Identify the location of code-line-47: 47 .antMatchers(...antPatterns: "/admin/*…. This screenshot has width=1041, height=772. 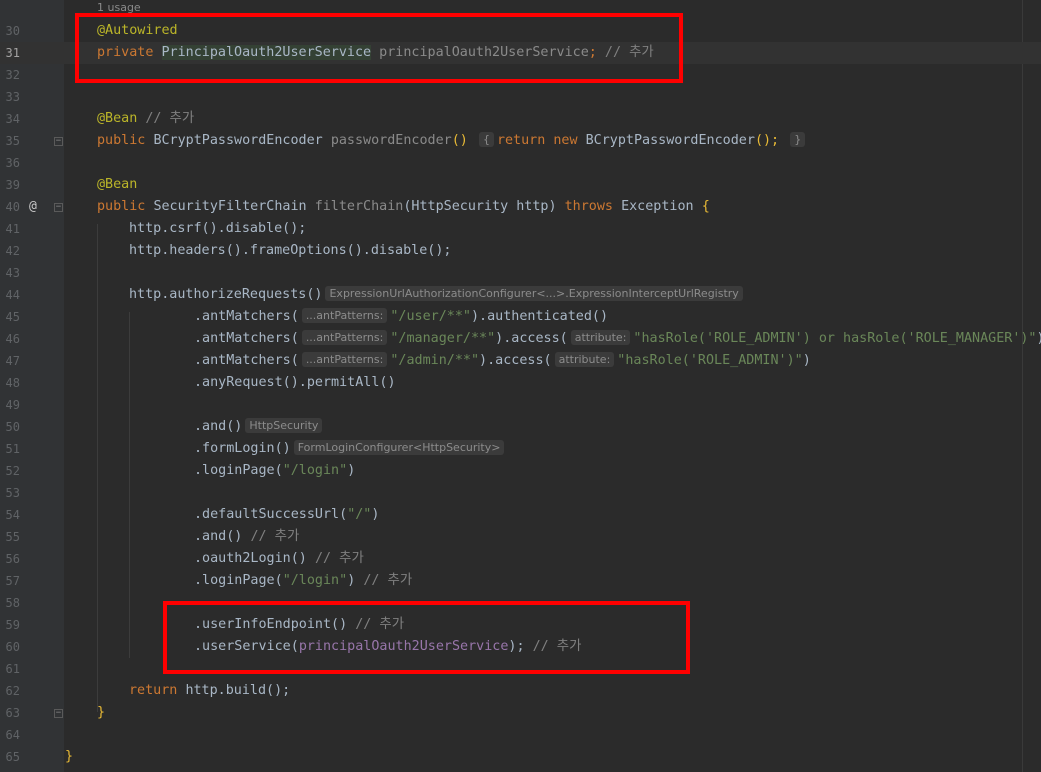
(520, 361).